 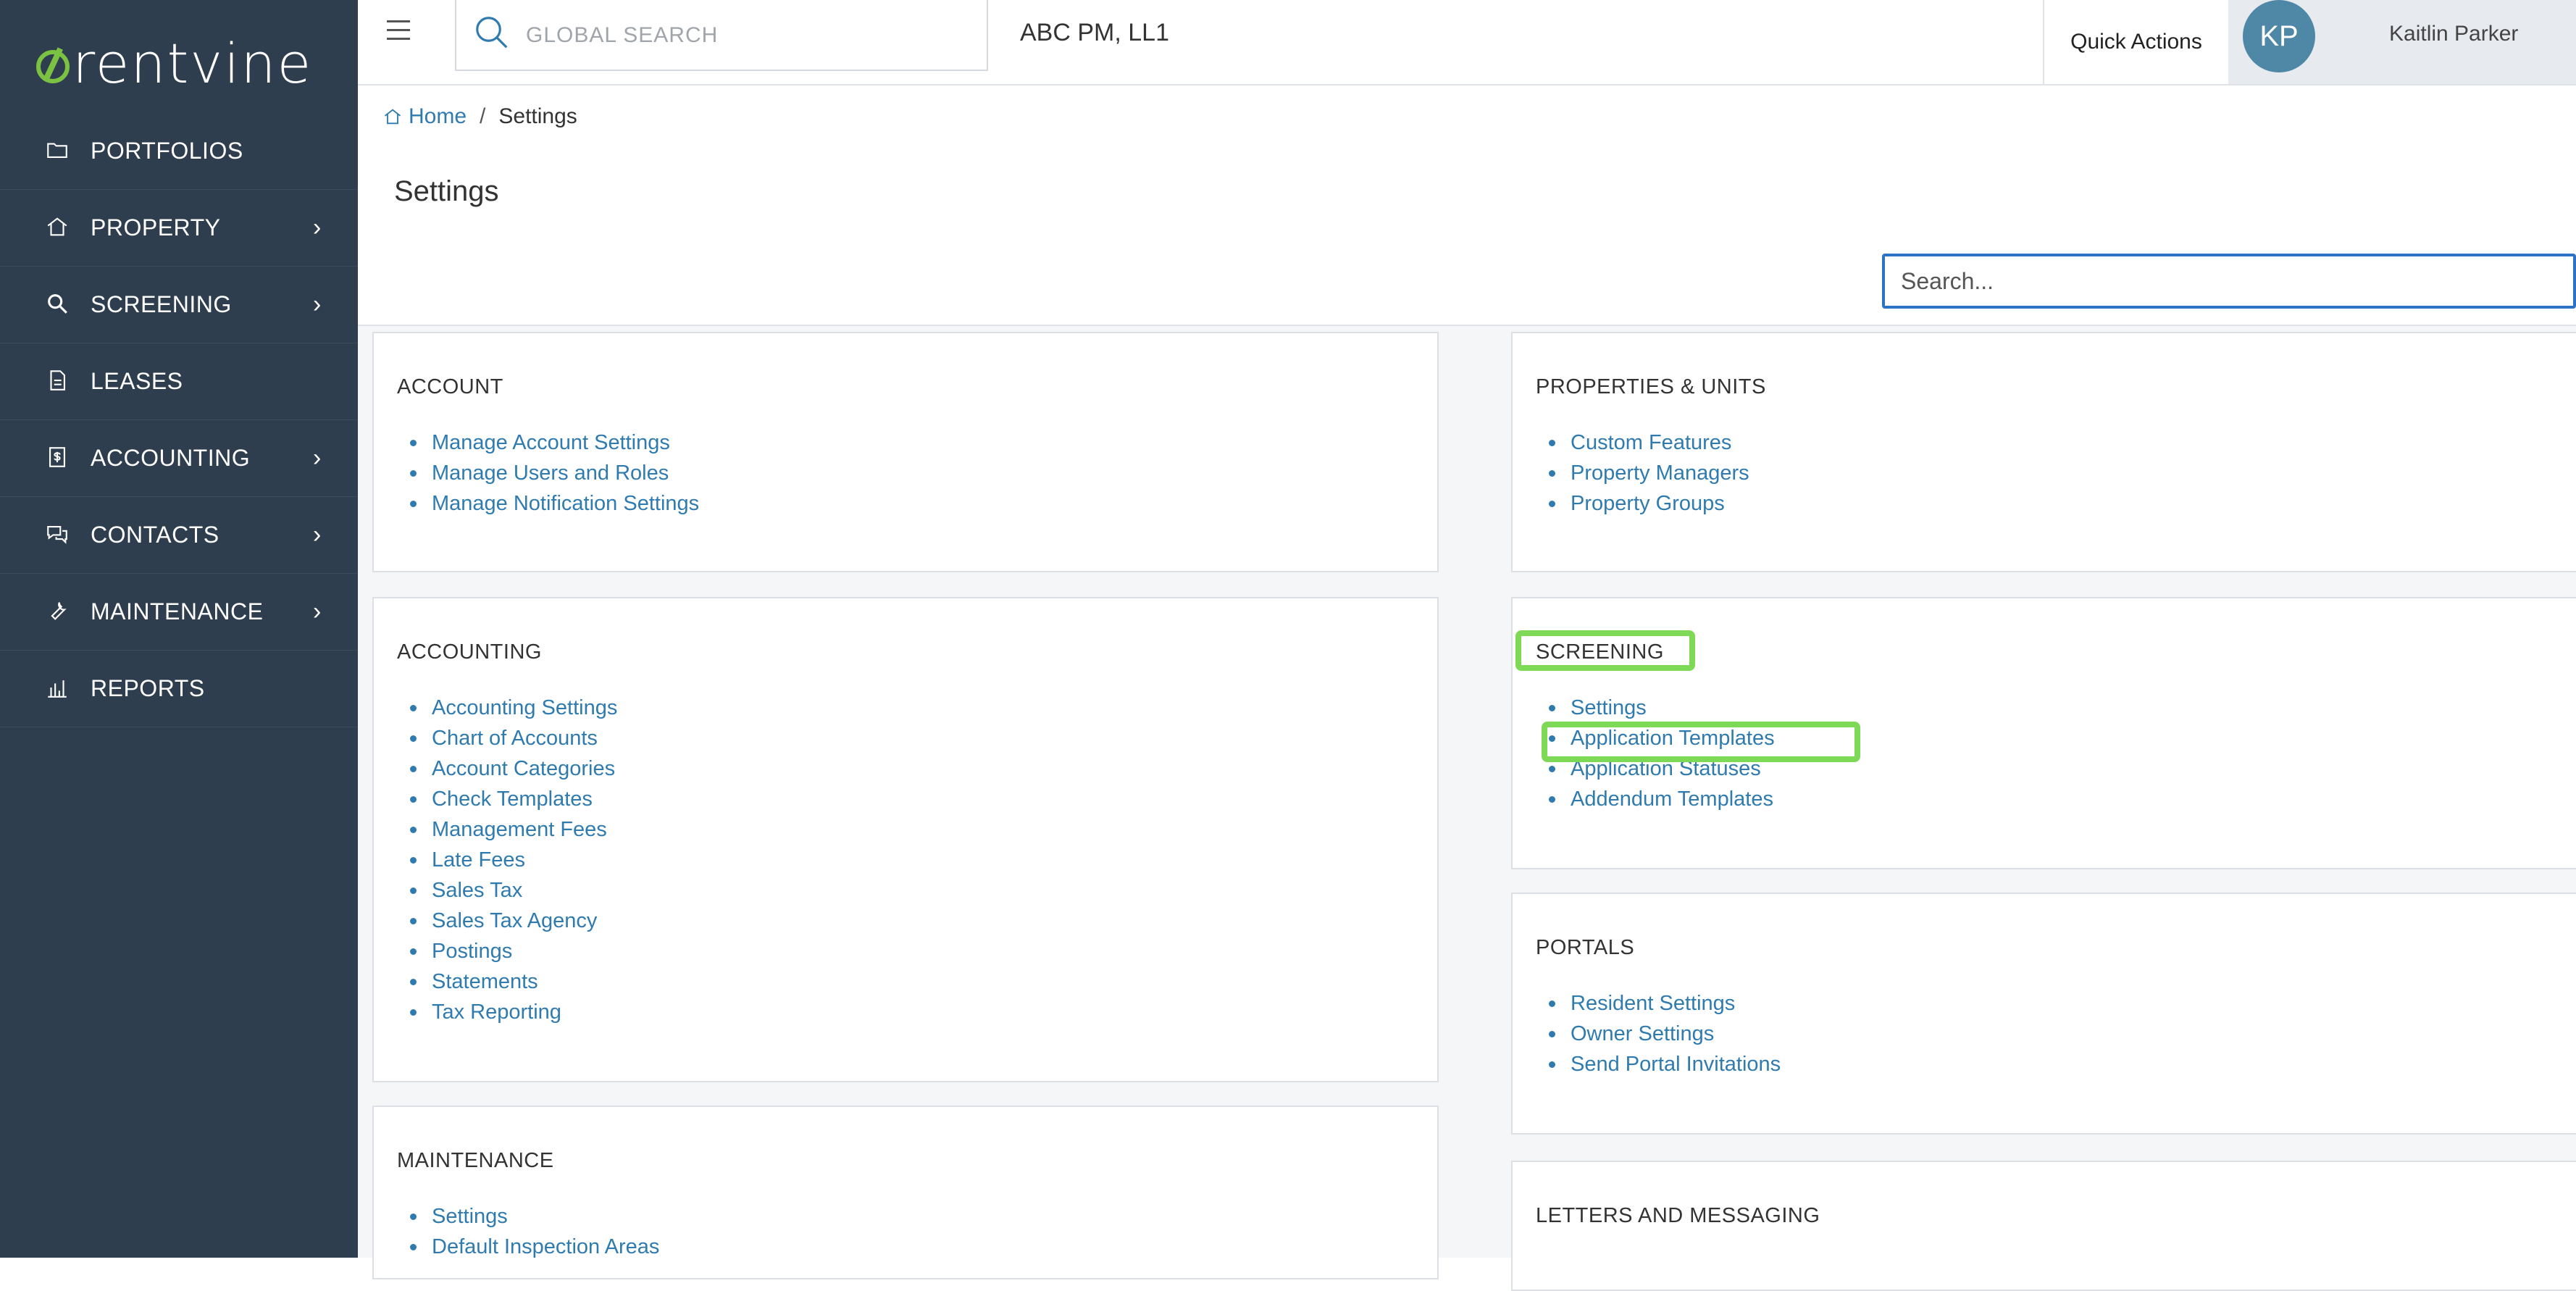 I want to click on page-title: Settings, so click(x=447, y=191).